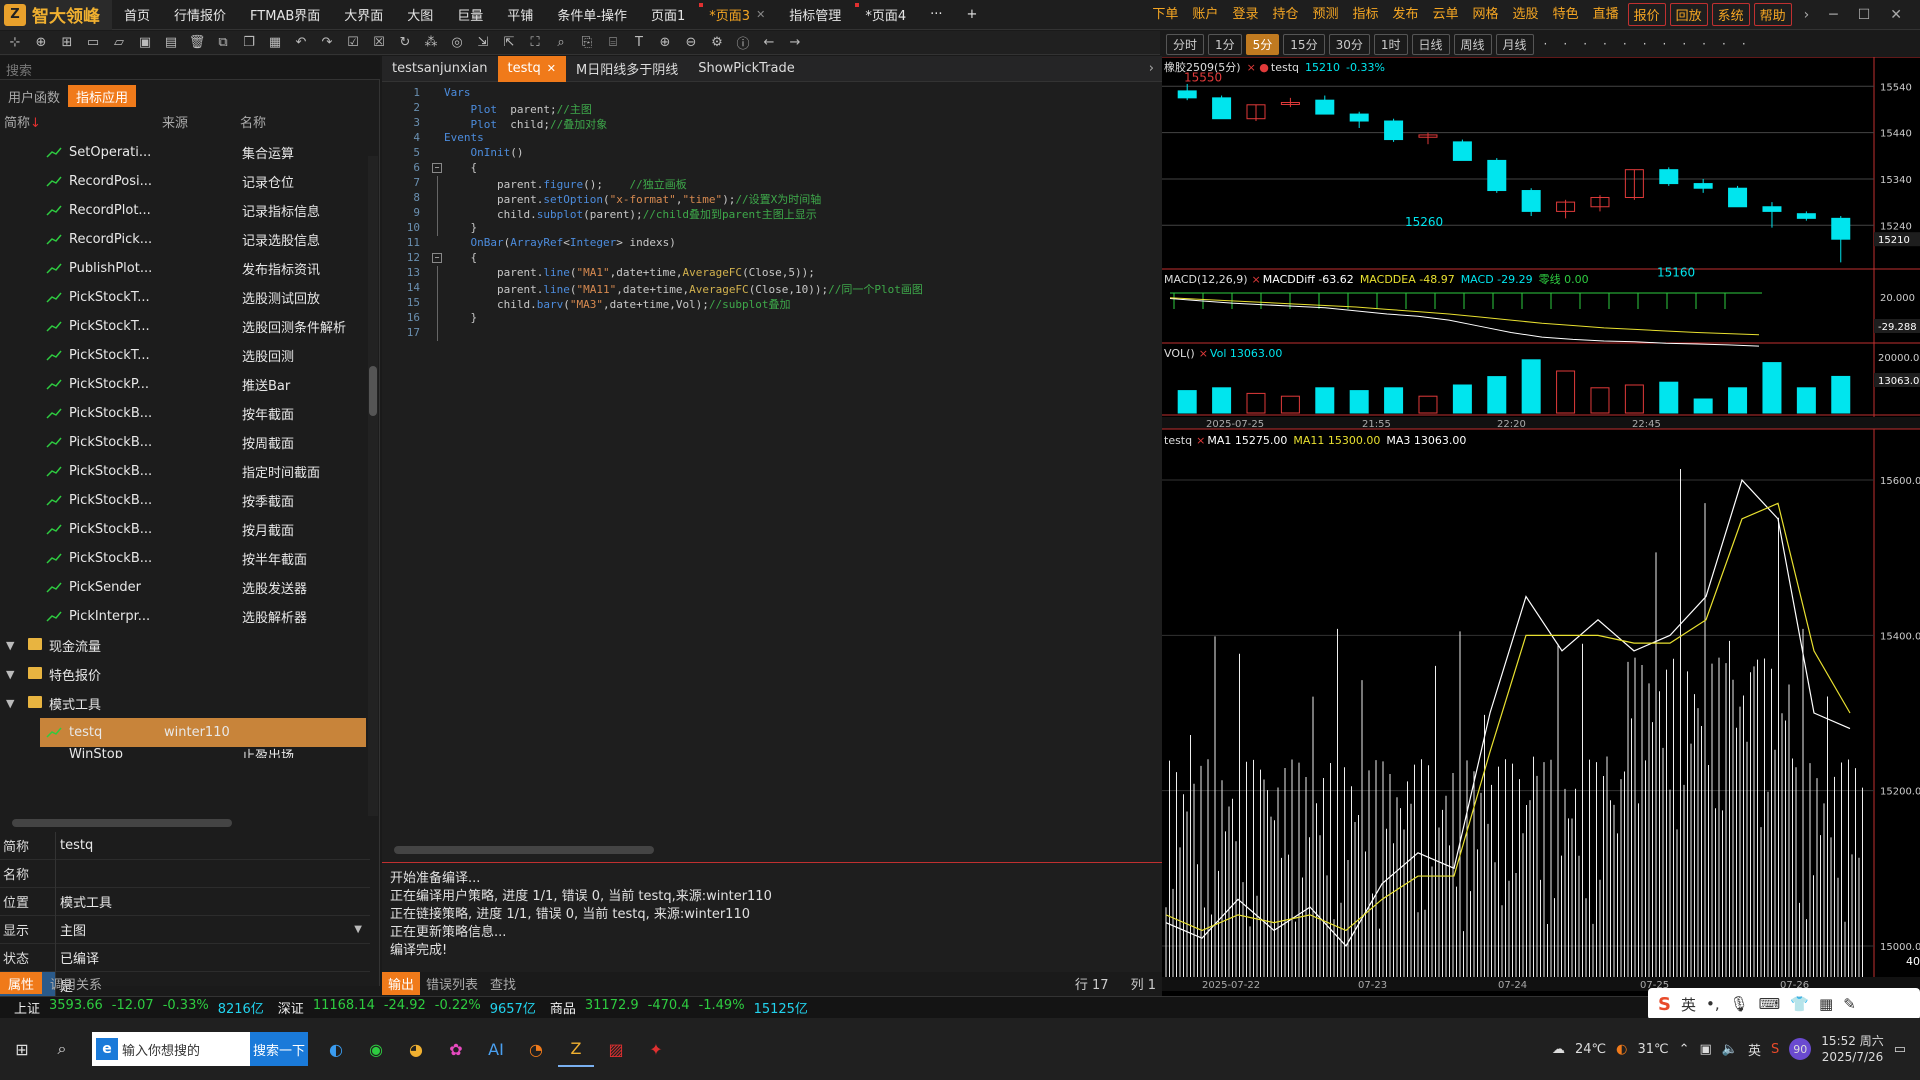 Image resolution: width=1920 pixels, height=1080 pixels. What do you see at coordinates (132, 1007) in the screenshot?
I see `ticker-item: 上证 3593.66 -12.07 -0.33% 8216亿` at bounding box center [132, 1007].